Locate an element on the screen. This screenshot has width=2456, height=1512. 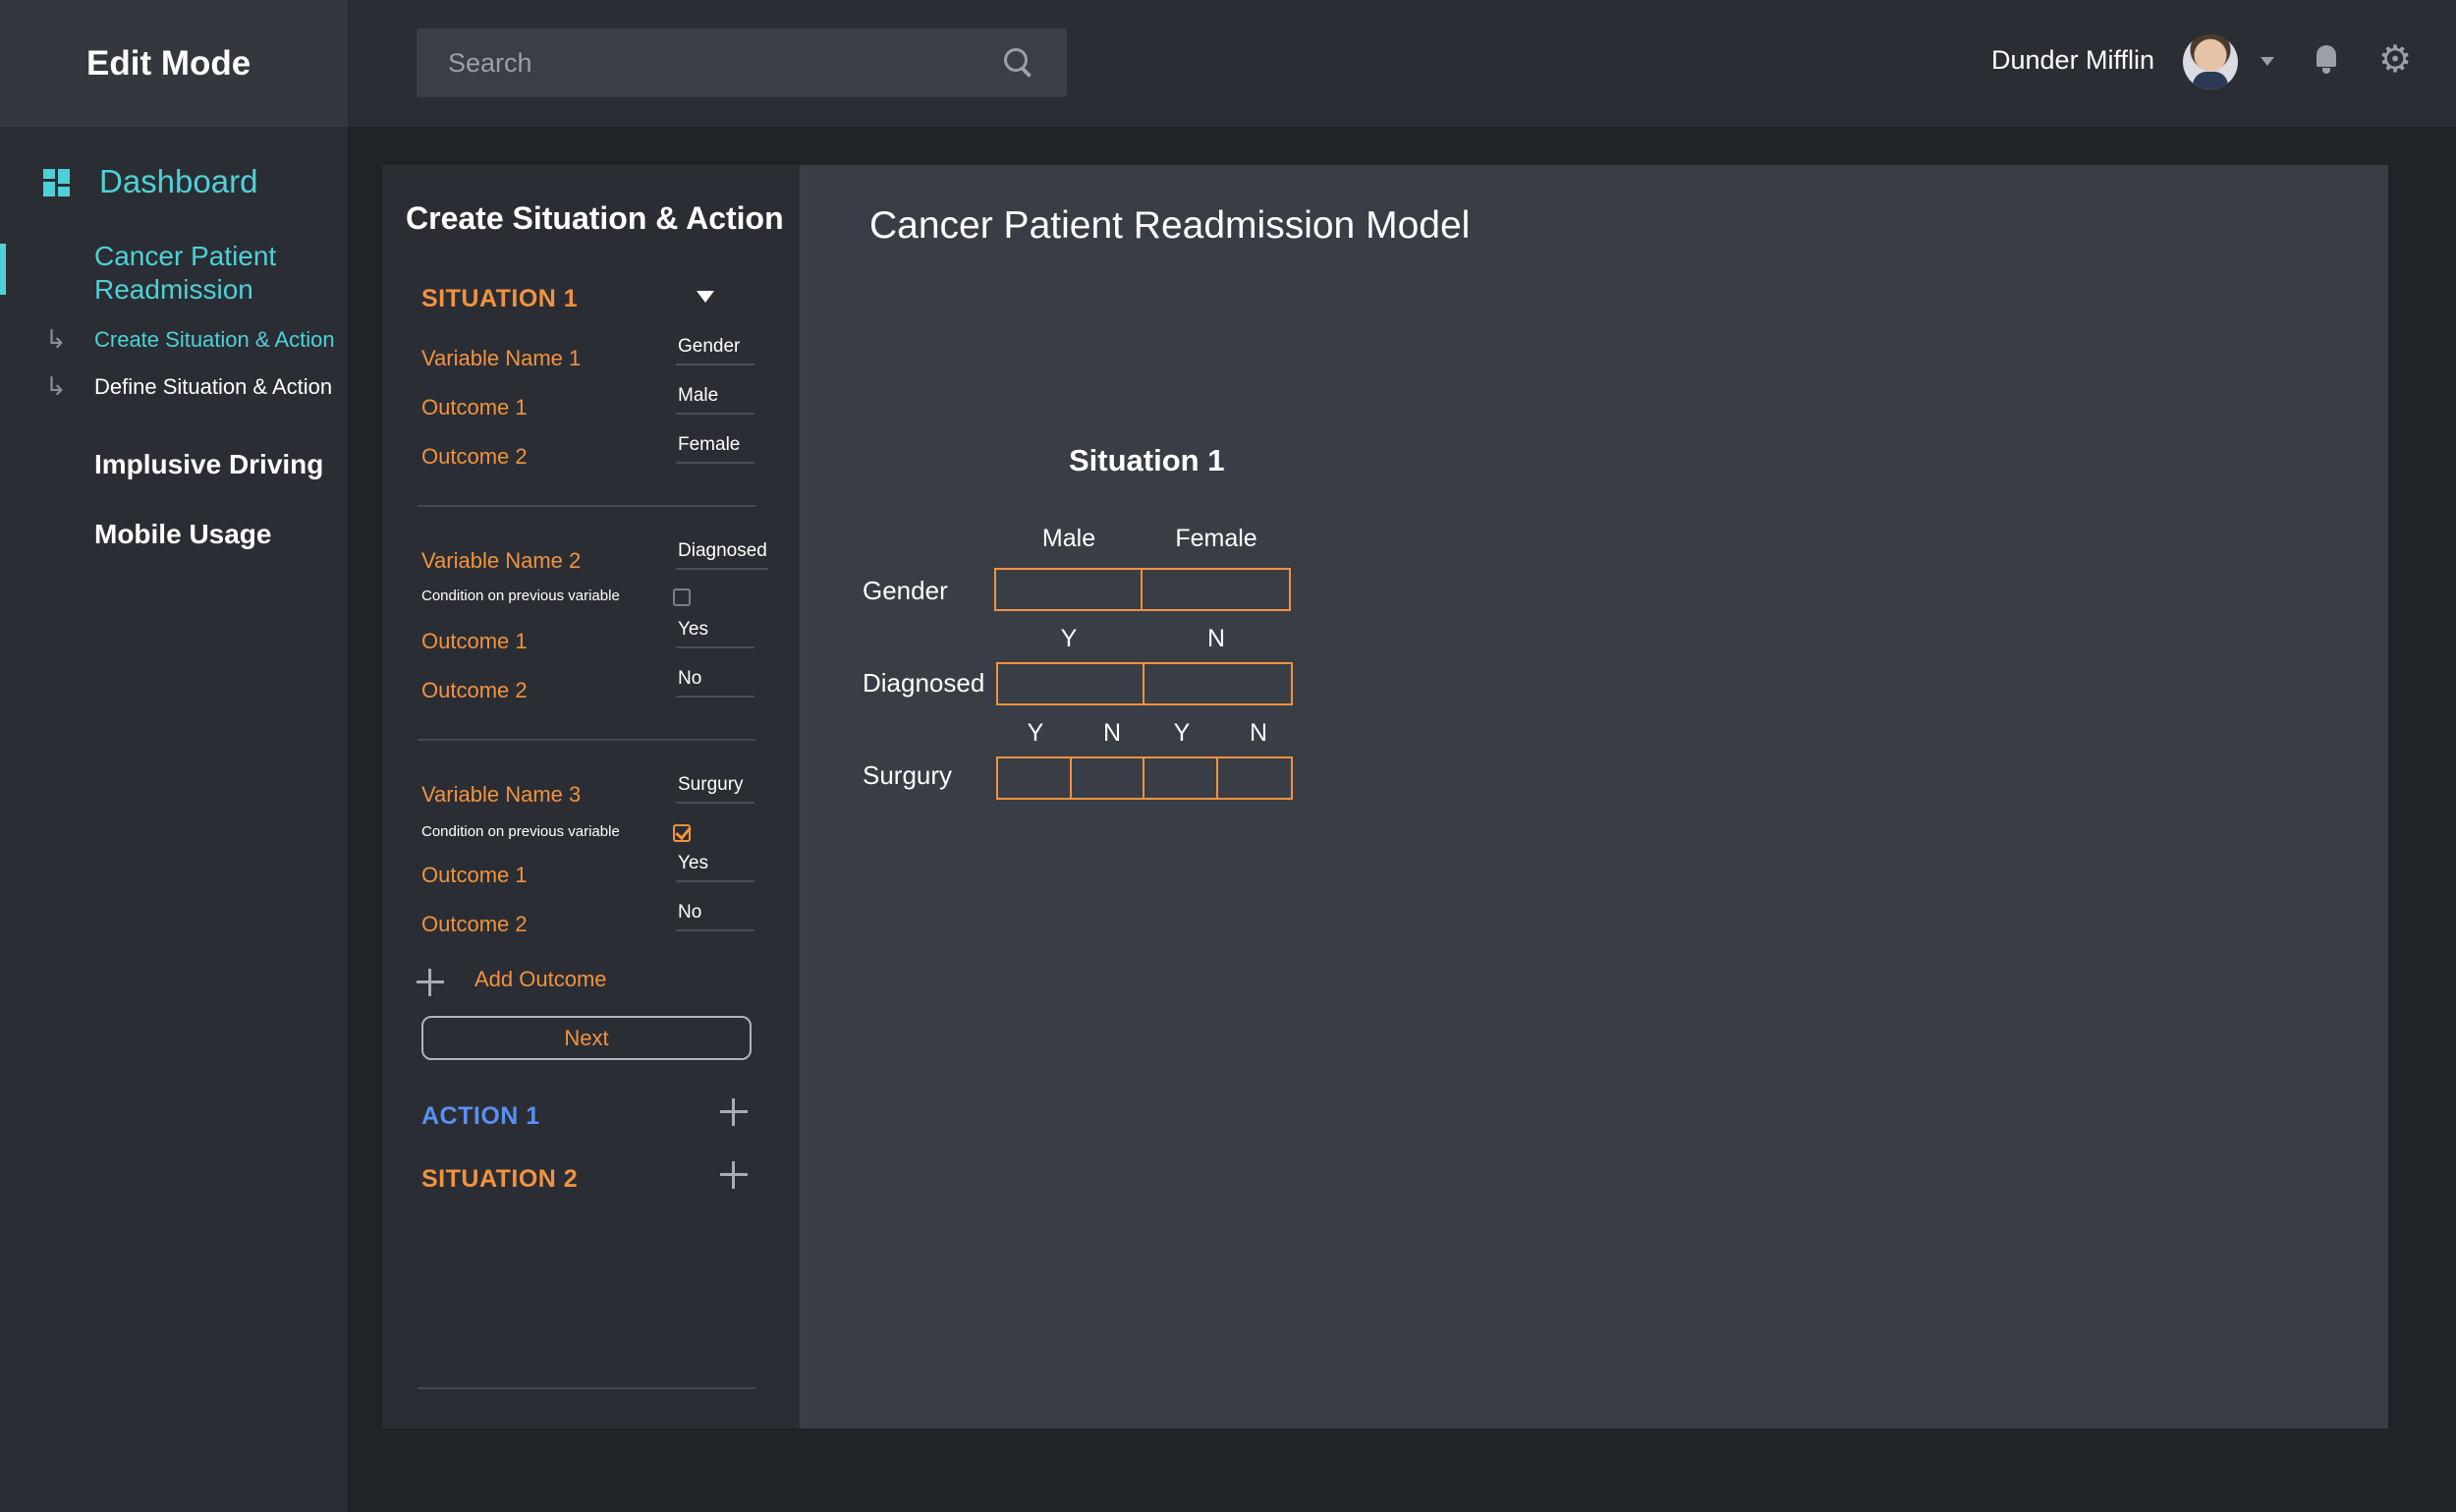
chevron-down-icon is located at coordinates (2268, 61).